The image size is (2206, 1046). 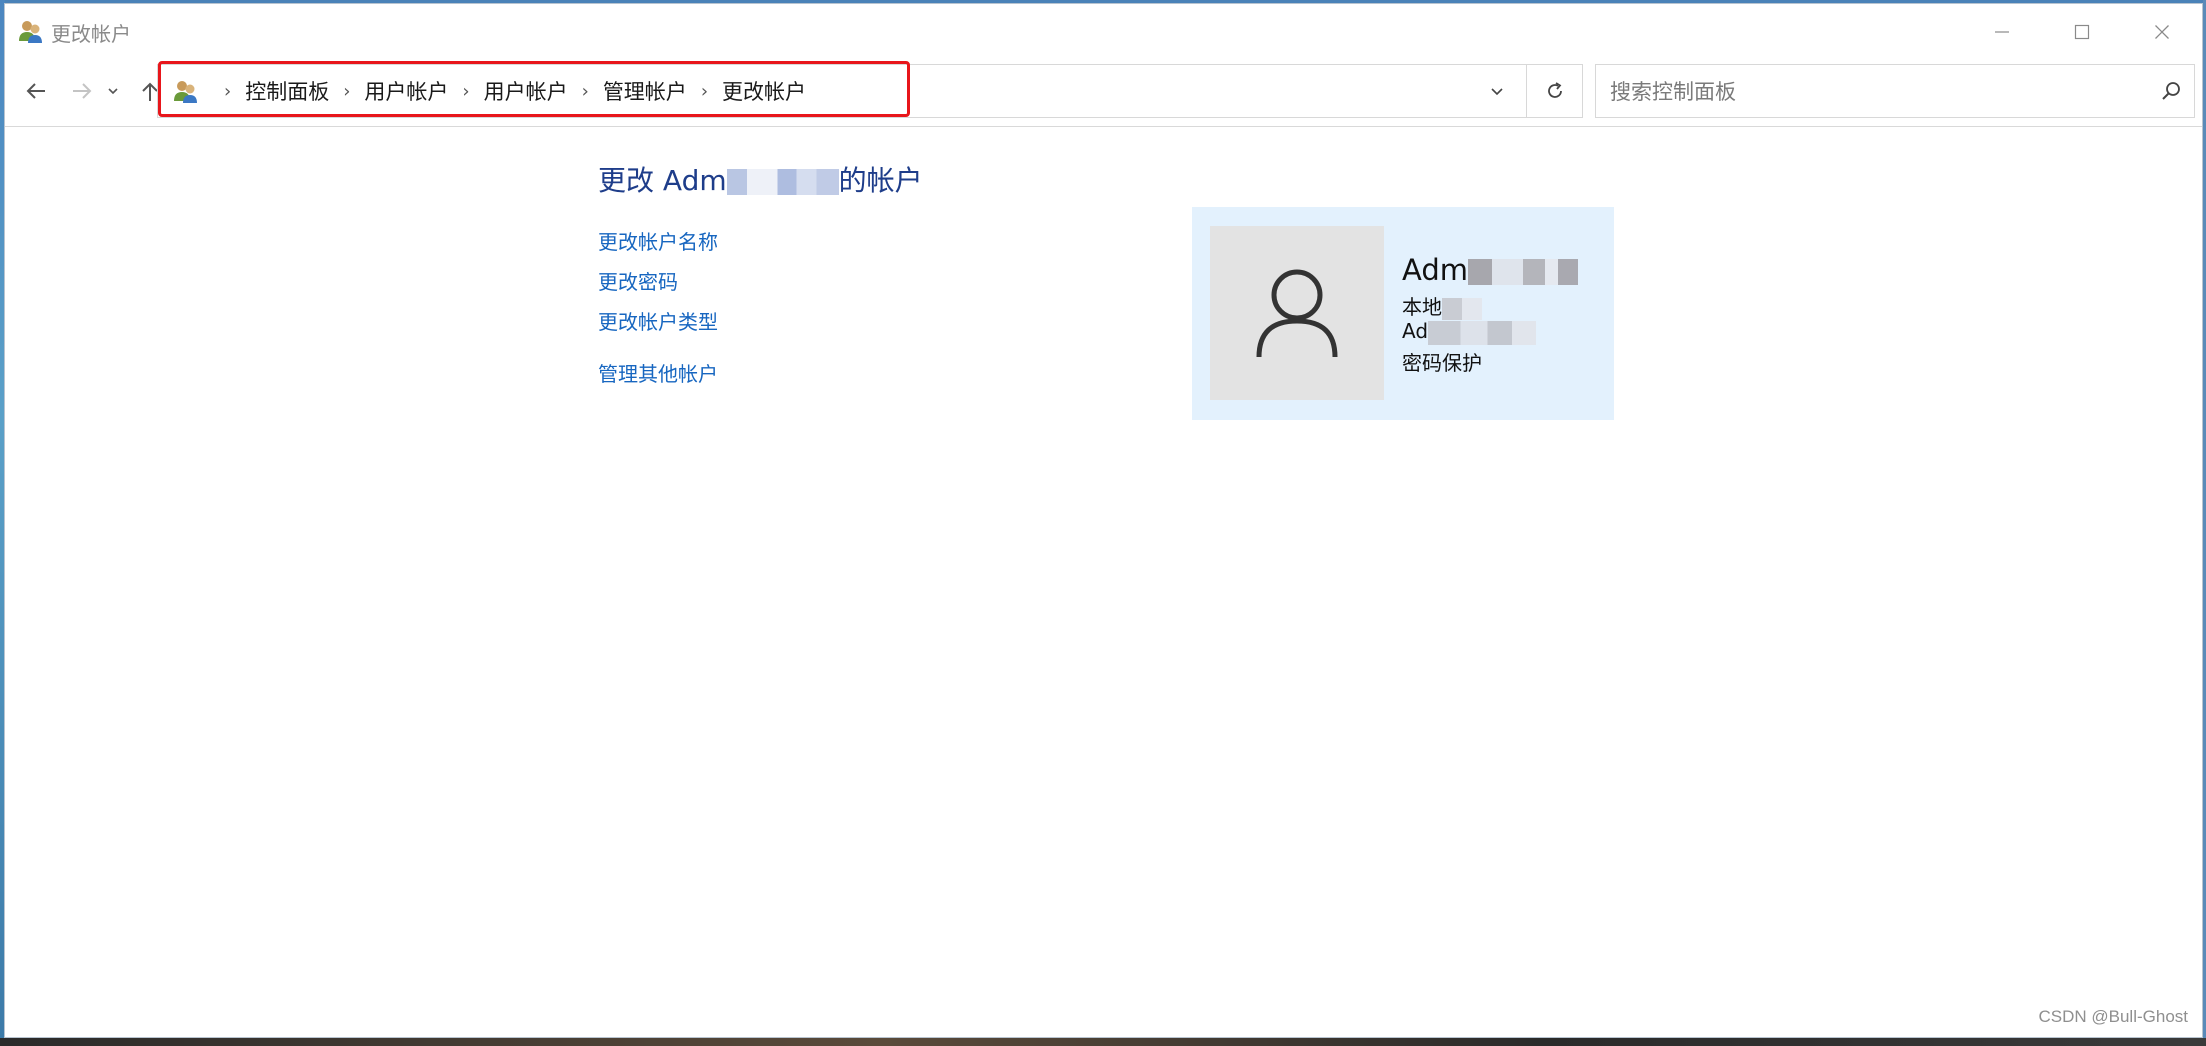 I want to click on change-account-name-link: 更改帐户名称, so click(x=658, y=242).